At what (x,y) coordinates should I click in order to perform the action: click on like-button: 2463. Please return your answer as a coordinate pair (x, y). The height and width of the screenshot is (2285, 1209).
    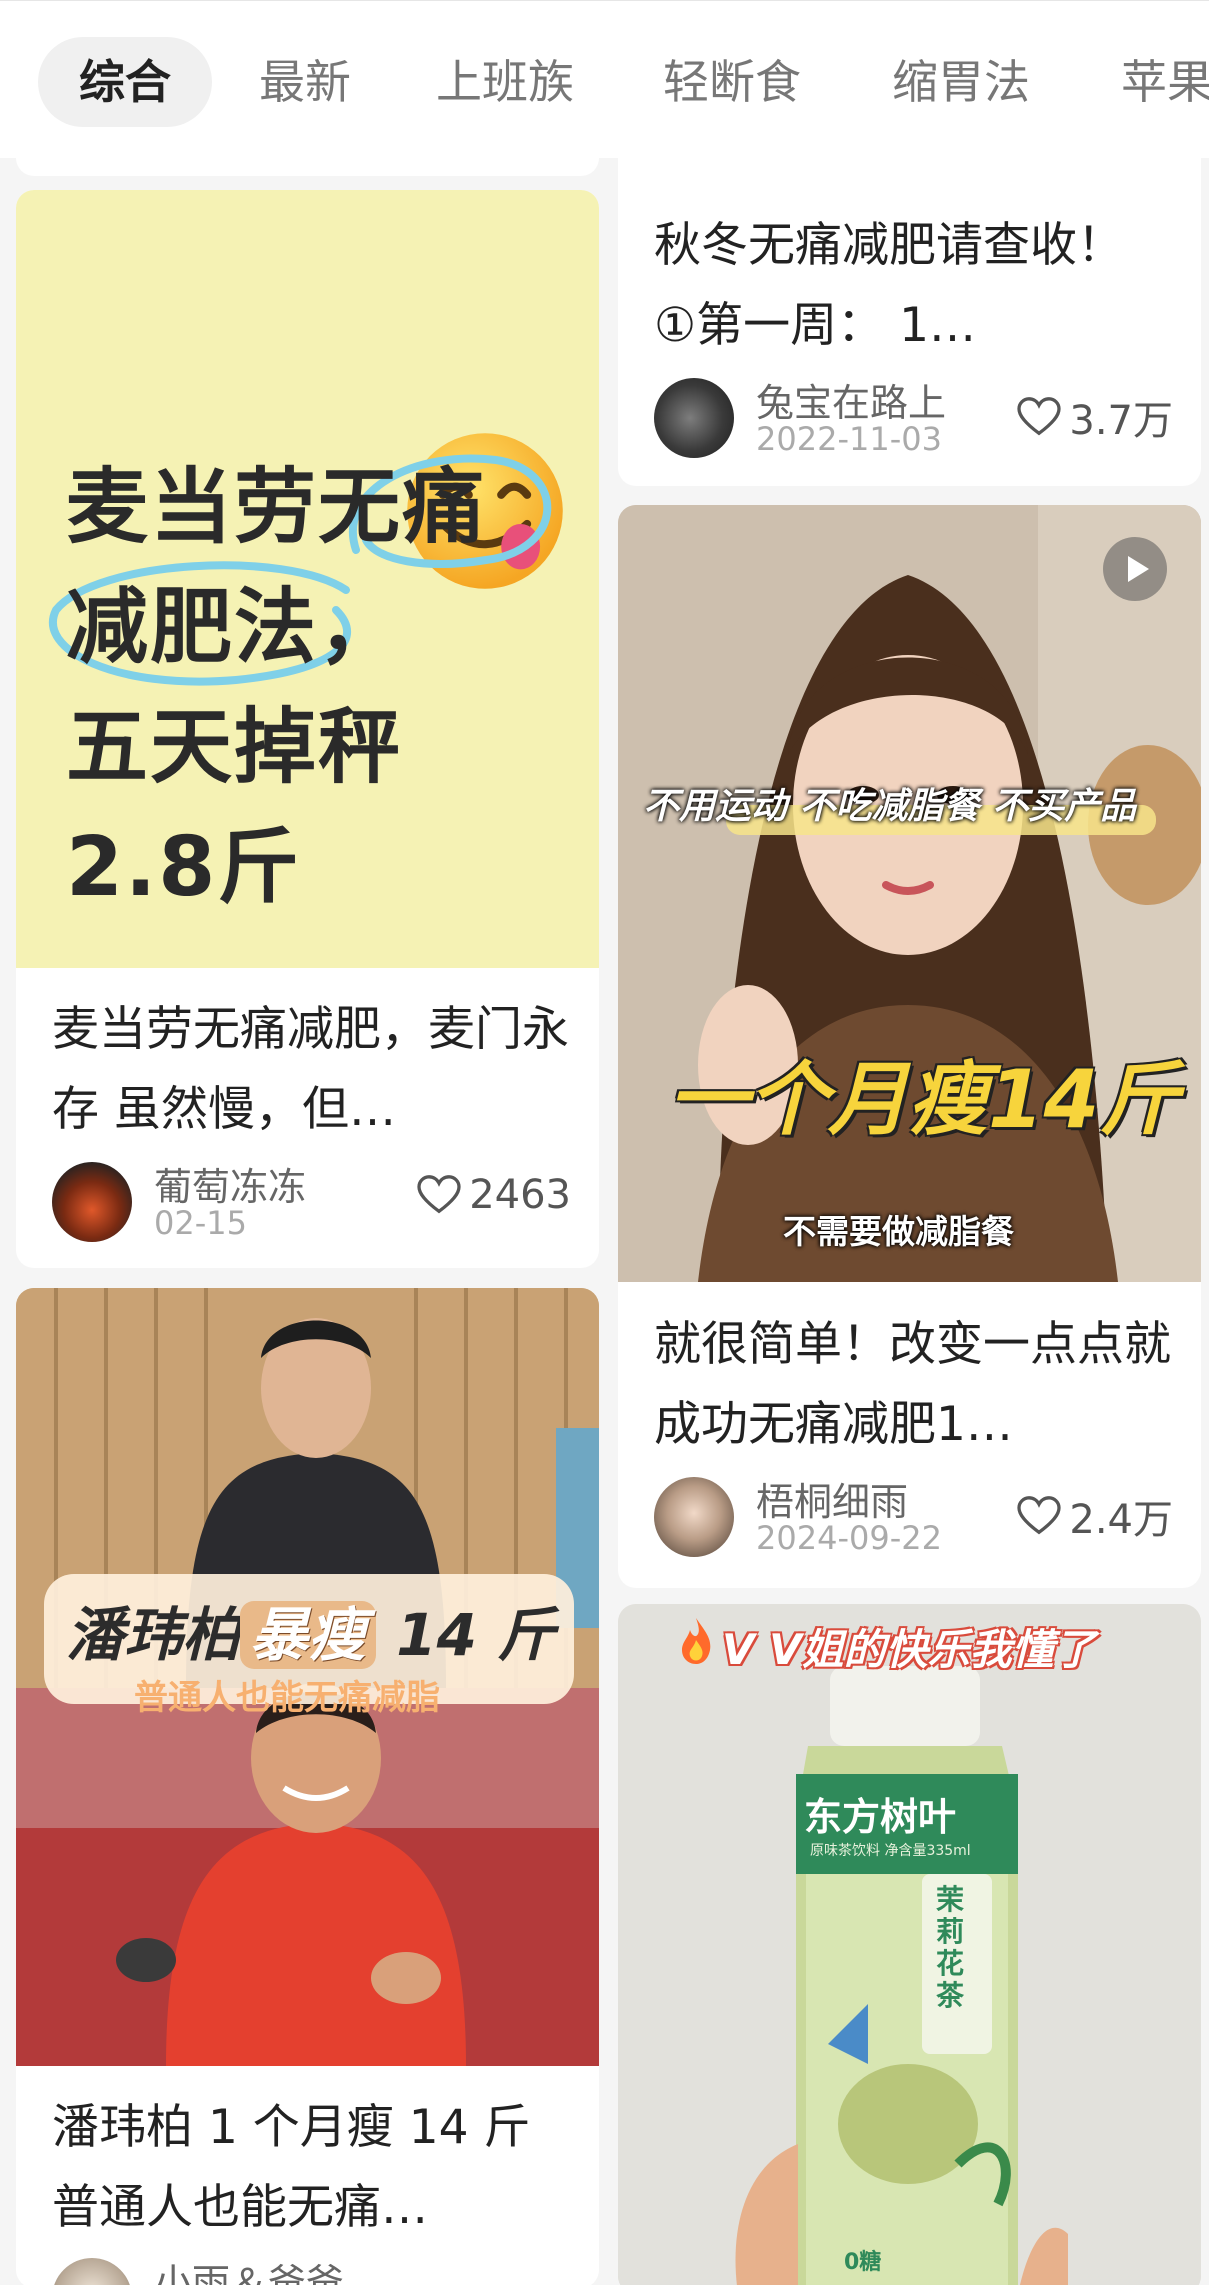
    Looking at the image, I should click on (494, 1195).